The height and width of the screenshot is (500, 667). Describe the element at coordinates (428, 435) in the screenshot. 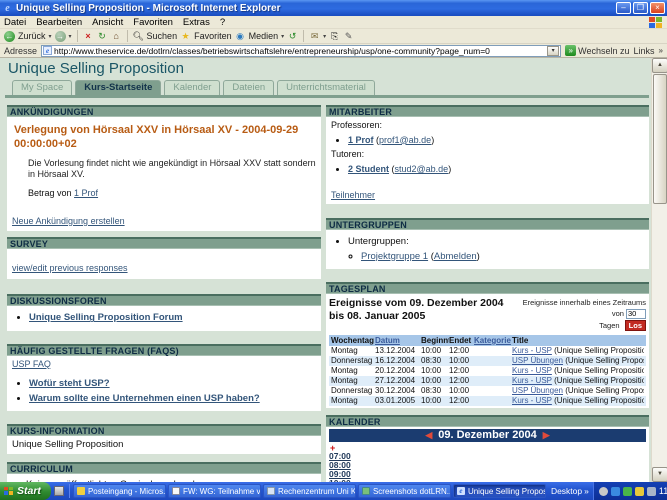

I see `calendar-prev-icon: ◀` at that location.